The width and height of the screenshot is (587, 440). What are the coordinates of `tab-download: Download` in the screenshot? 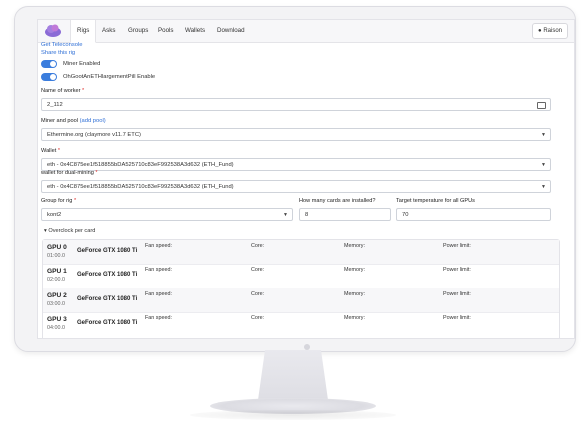 It's located at (231, 31).